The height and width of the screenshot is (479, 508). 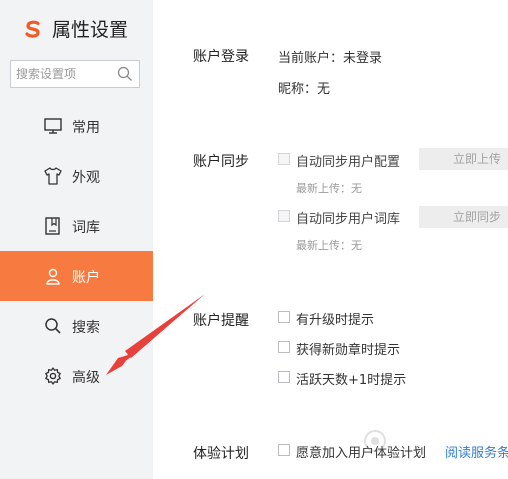 I want to click on shirt-icon, so click(x=53, y=176).